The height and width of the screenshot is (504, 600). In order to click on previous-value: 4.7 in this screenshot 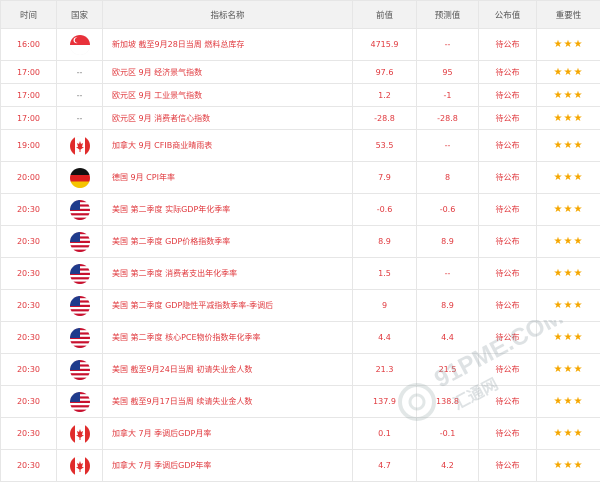, I will do `click(384, 465)`.